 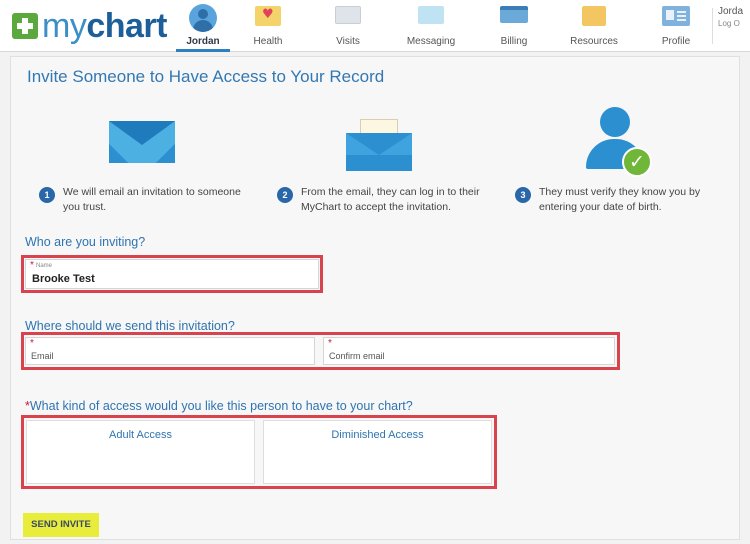 What do you see at coordinates (357, 356) in the screenshot?
I see `confirm-email-placeholder: Confirm email` at bounding box center [357, 356].